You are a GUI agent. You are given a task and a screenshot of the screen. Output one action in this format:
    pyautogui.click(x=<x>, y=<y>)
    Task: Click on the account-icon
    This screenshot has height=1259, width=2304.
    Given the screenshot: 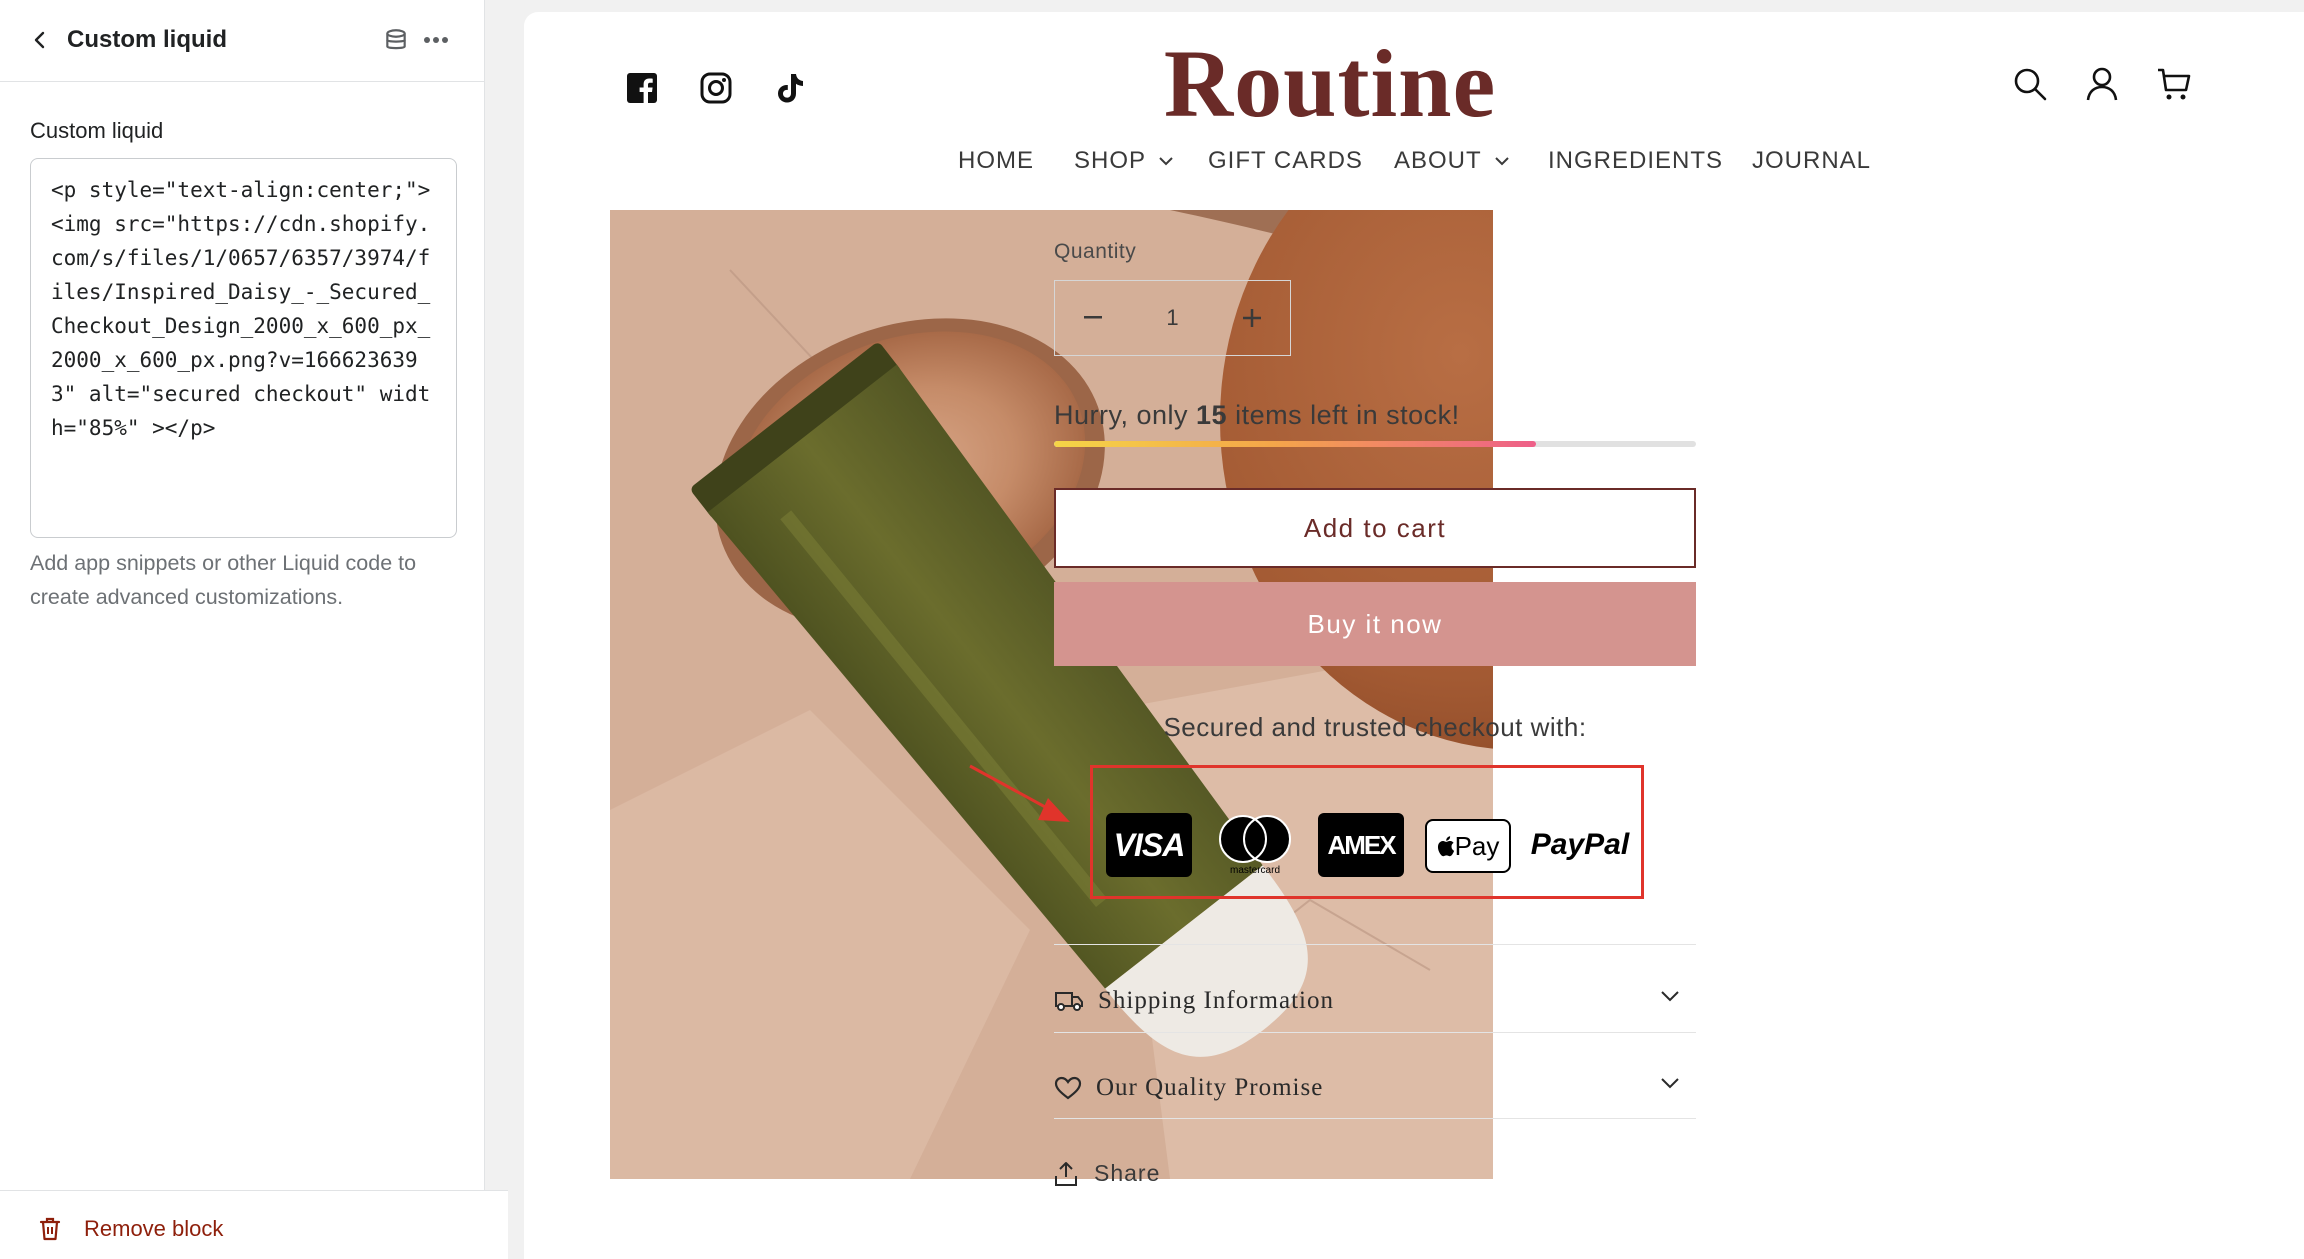 What is the action you would take?
    pyautogui.click(x=2102, y=84)
    